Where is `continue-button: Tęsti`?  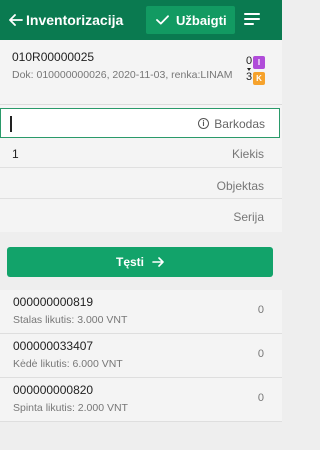
continue-button: Tęsti is located at coordinates (140, 262).